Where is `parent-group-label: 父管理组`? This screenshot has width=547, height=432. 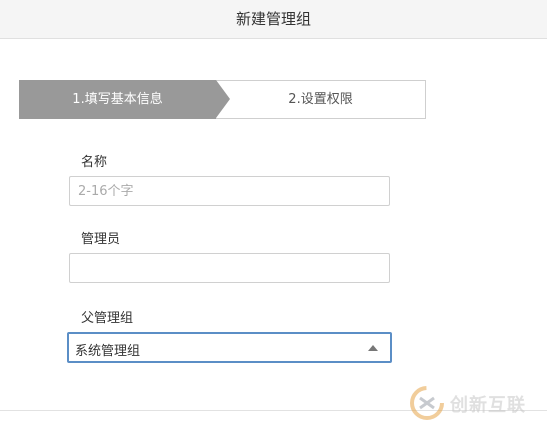 parent-group-label: 父管理组 is located at coordinates (107, 318).